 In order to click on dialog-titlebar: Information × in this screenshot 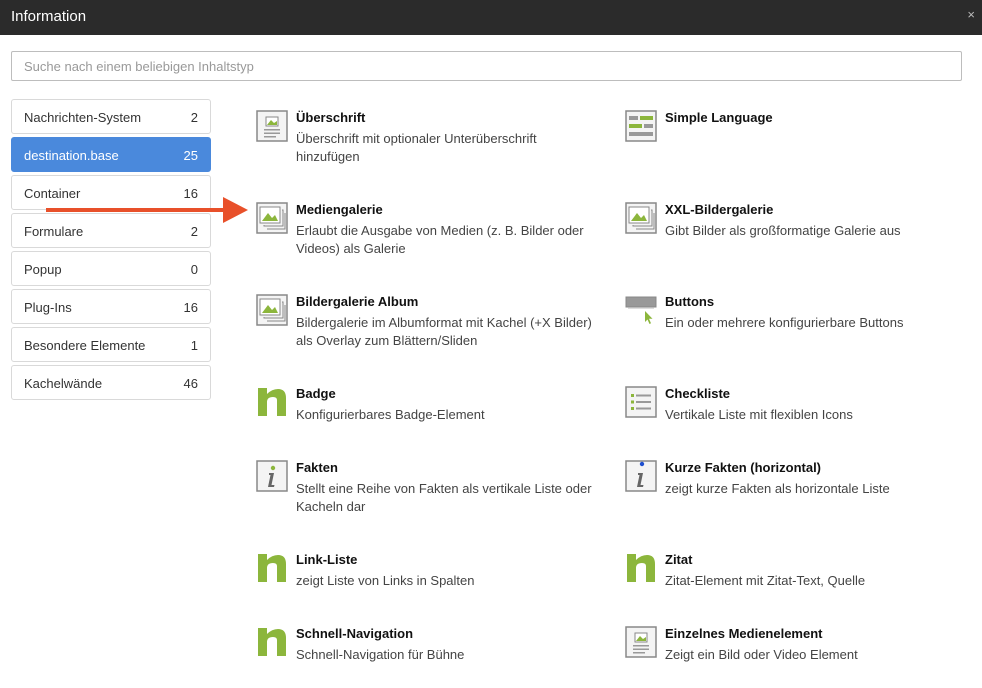, I will do `click(491, 17)`.